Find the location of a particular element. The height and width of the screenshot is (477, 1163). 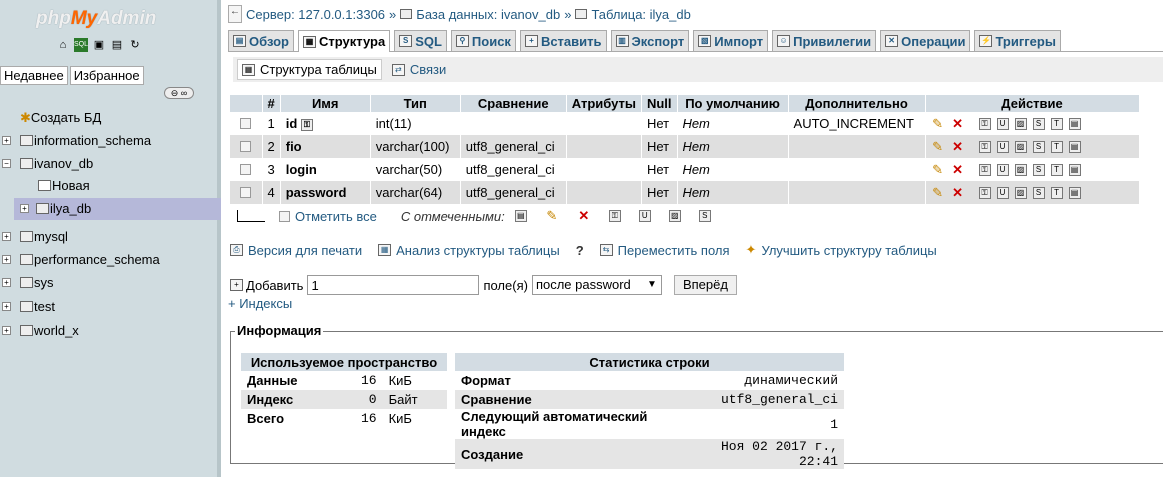

column-name: id is located at coordinates (292, 123).